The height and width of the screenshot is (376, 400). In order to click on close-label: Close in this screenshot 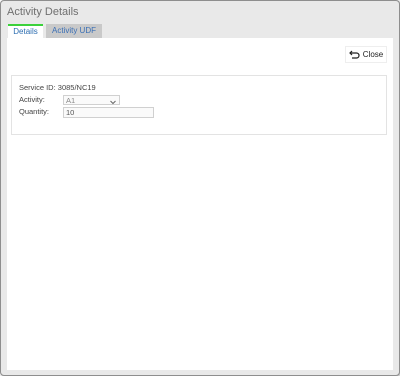, I will do `click(373, 54)`.